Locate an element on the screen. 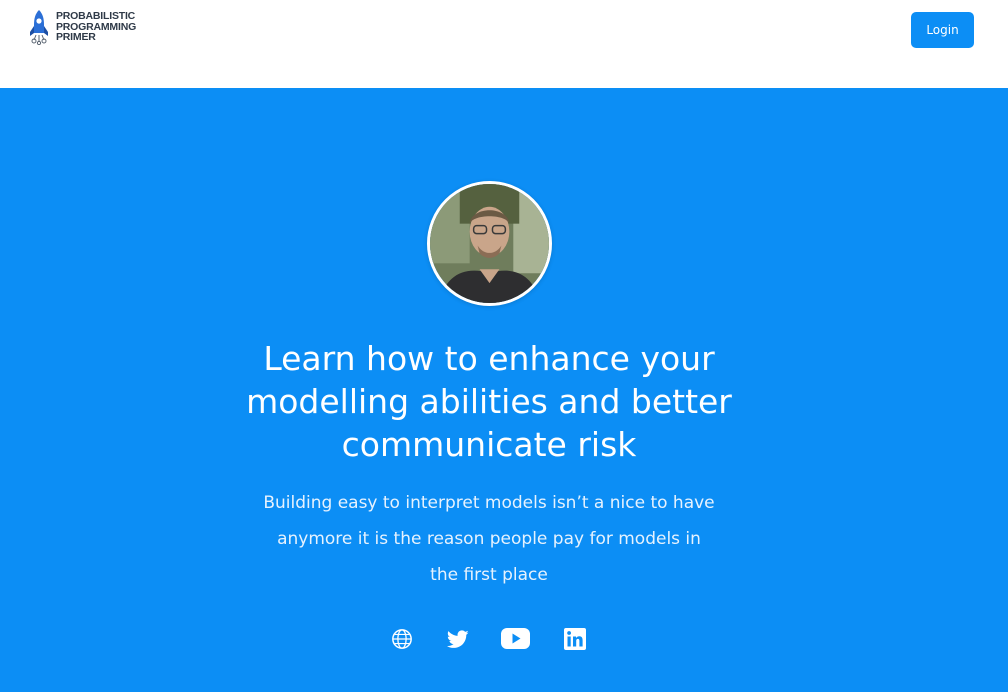 This screenshot has width=1008, height=692. avatar is located at coordinates (489, 243).